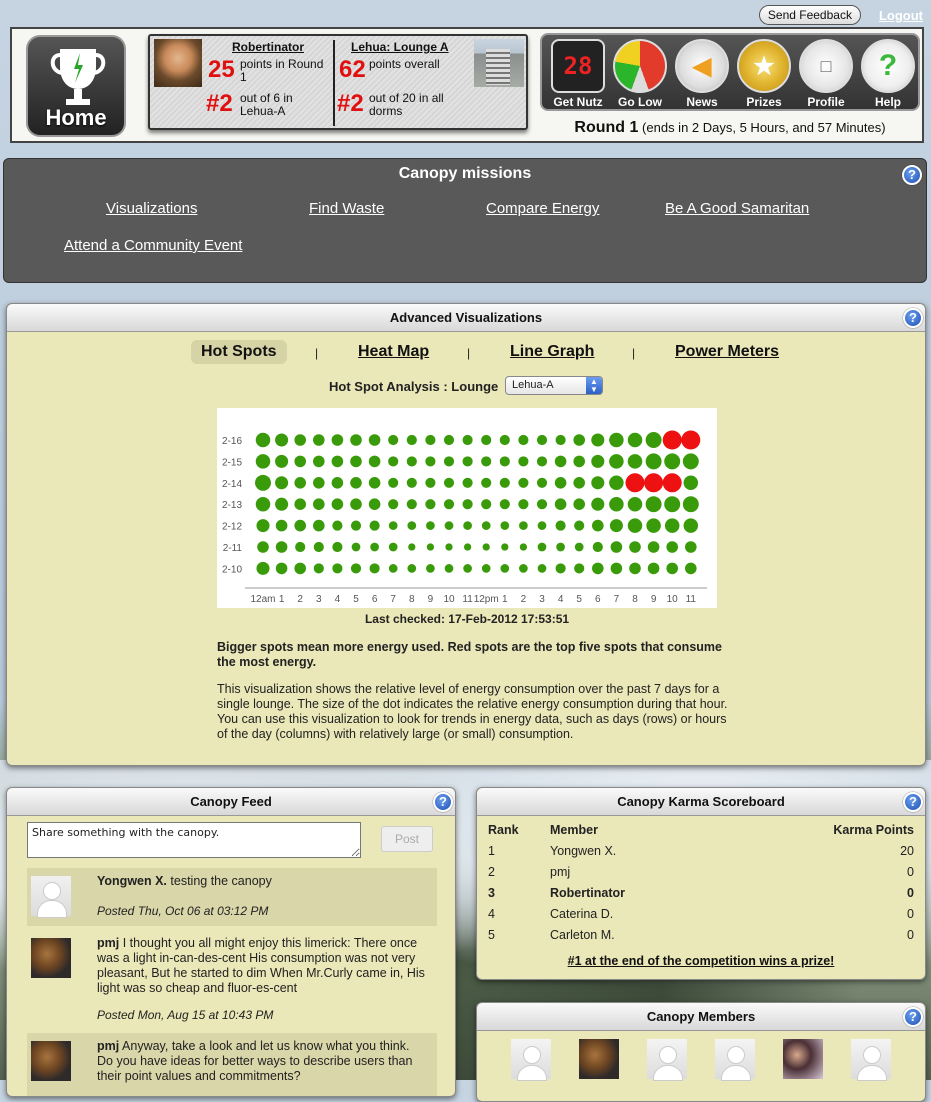 The image size is (931, 1102). Describe the element at coordinates (491, 871) in the screenshot. I see `rank-cell: 2` at that location.